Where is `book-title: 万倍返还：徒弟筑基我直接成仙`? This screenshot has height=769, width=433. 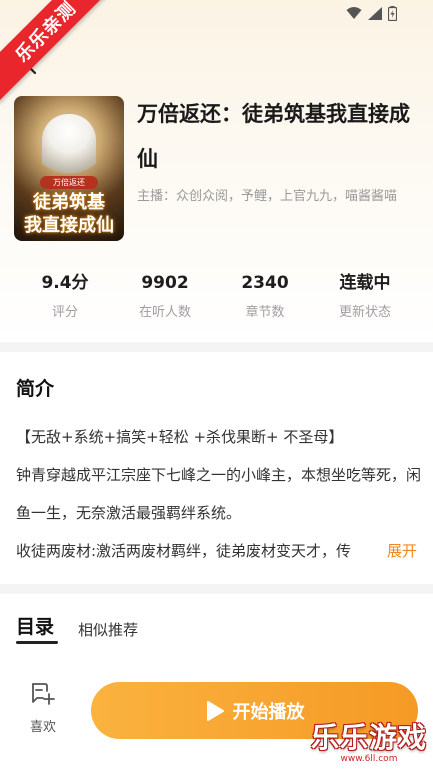
book-title: 万倍返还：徒弟筑基我直接成仙 is located at coordinates (273, 136).